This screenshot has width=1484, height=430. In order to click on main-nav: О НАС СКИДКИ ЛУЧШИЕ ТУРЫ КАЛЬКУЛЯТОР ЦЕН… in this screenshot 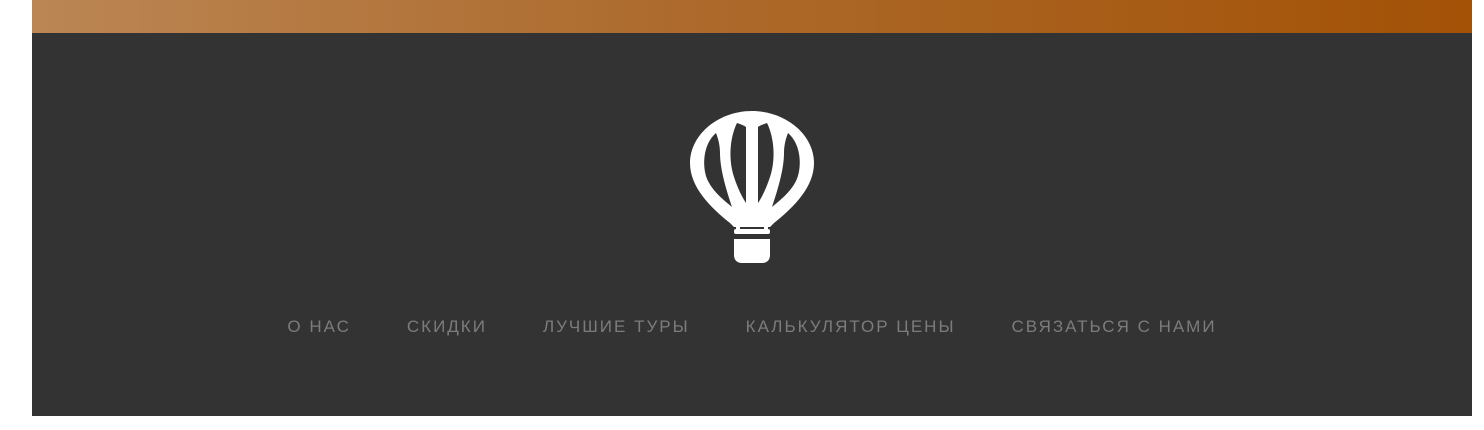, I will do `click(752, 327)`.